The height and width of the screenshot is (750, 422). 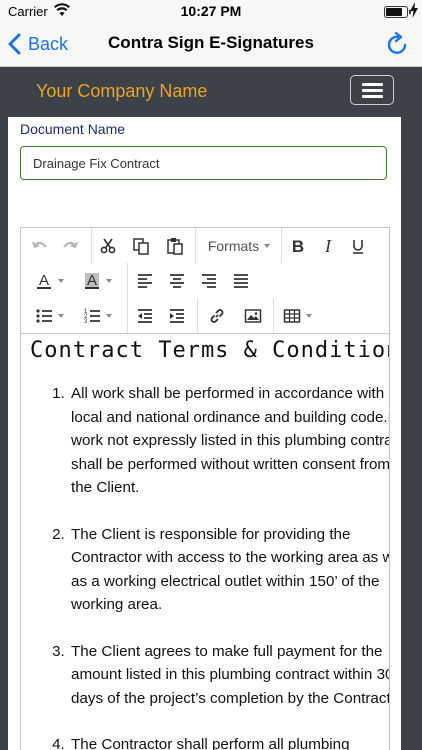 I want to click on link-button, so click(x=217, y=315).